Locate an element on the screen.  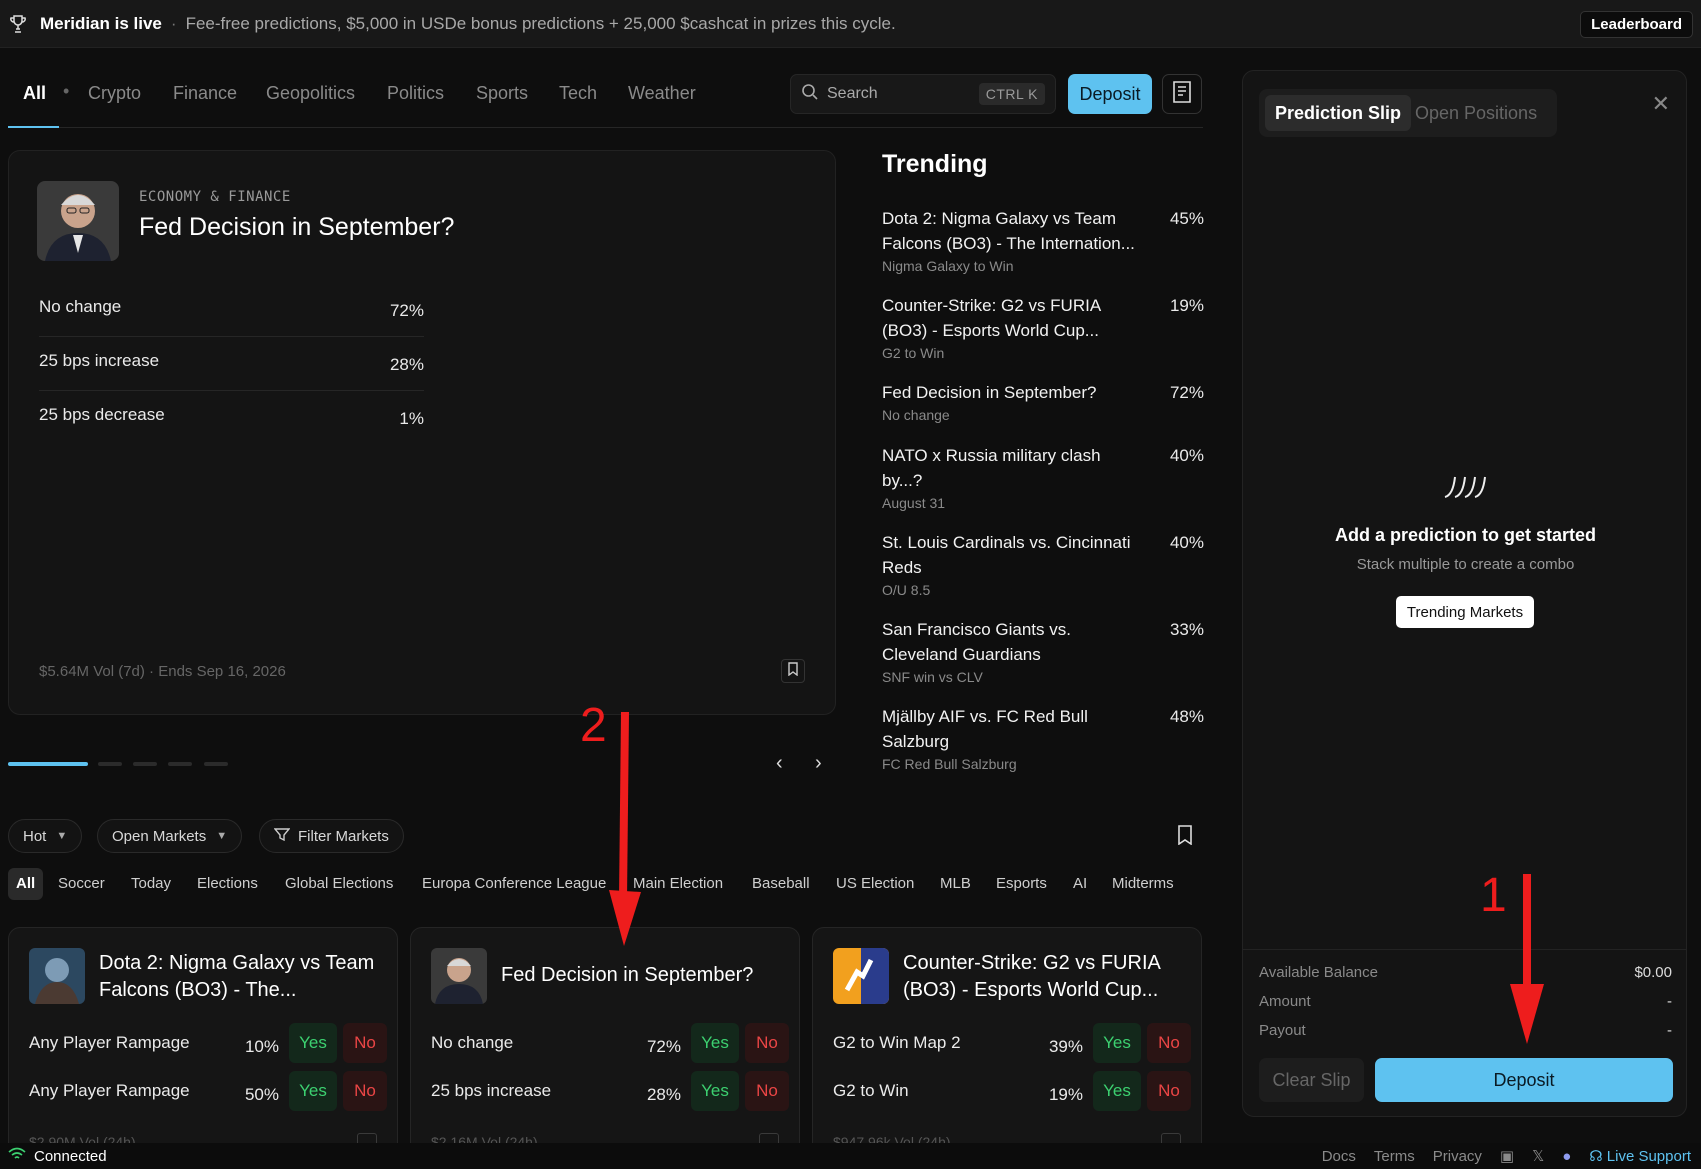
discord-icon: ● is located at coordinates (1566, 1156).